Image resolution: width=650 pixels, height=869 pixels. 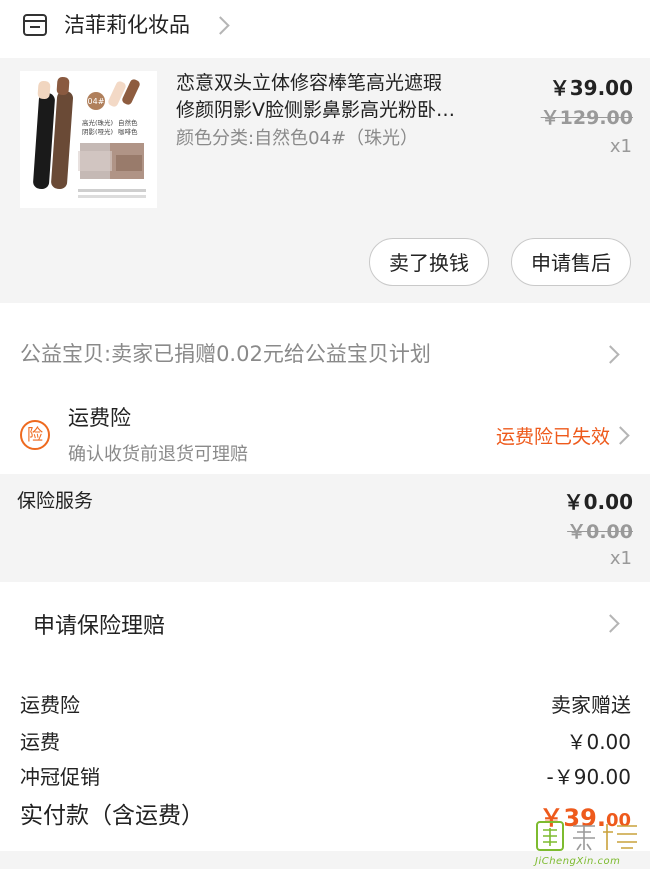 I want to click on product-price: ￥39.00, so click(x=591, y=88).